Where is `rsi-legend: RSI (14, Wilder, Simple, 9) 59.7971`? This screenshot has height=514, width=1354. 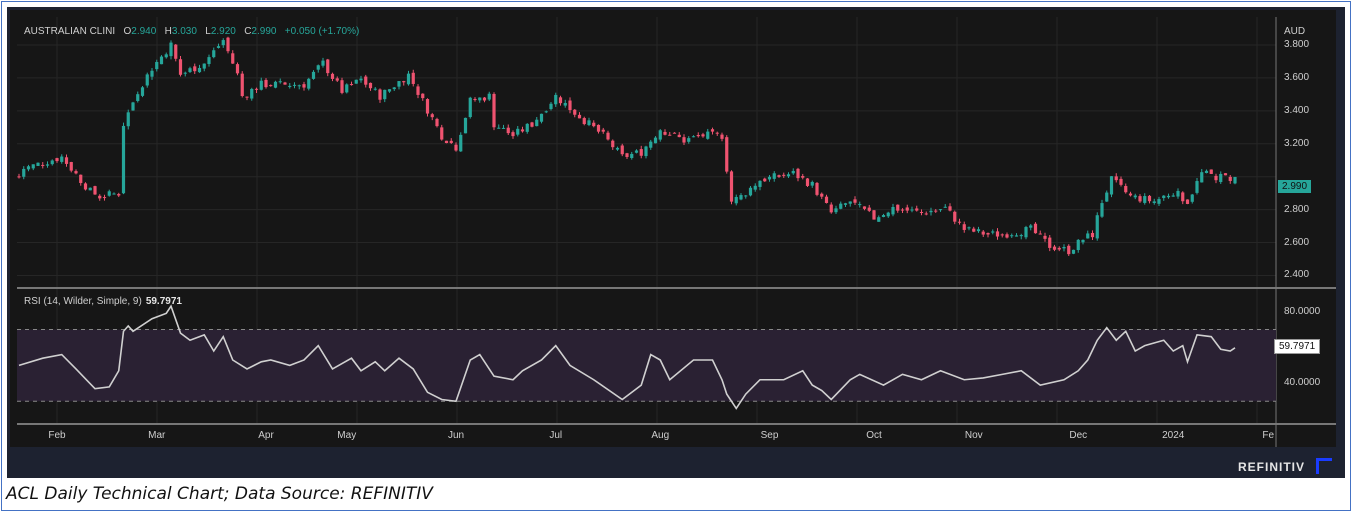 rsi-legend: RSI (14, Wilder, Simple, 9) 59.7971 is located at coordinates (103, 301).